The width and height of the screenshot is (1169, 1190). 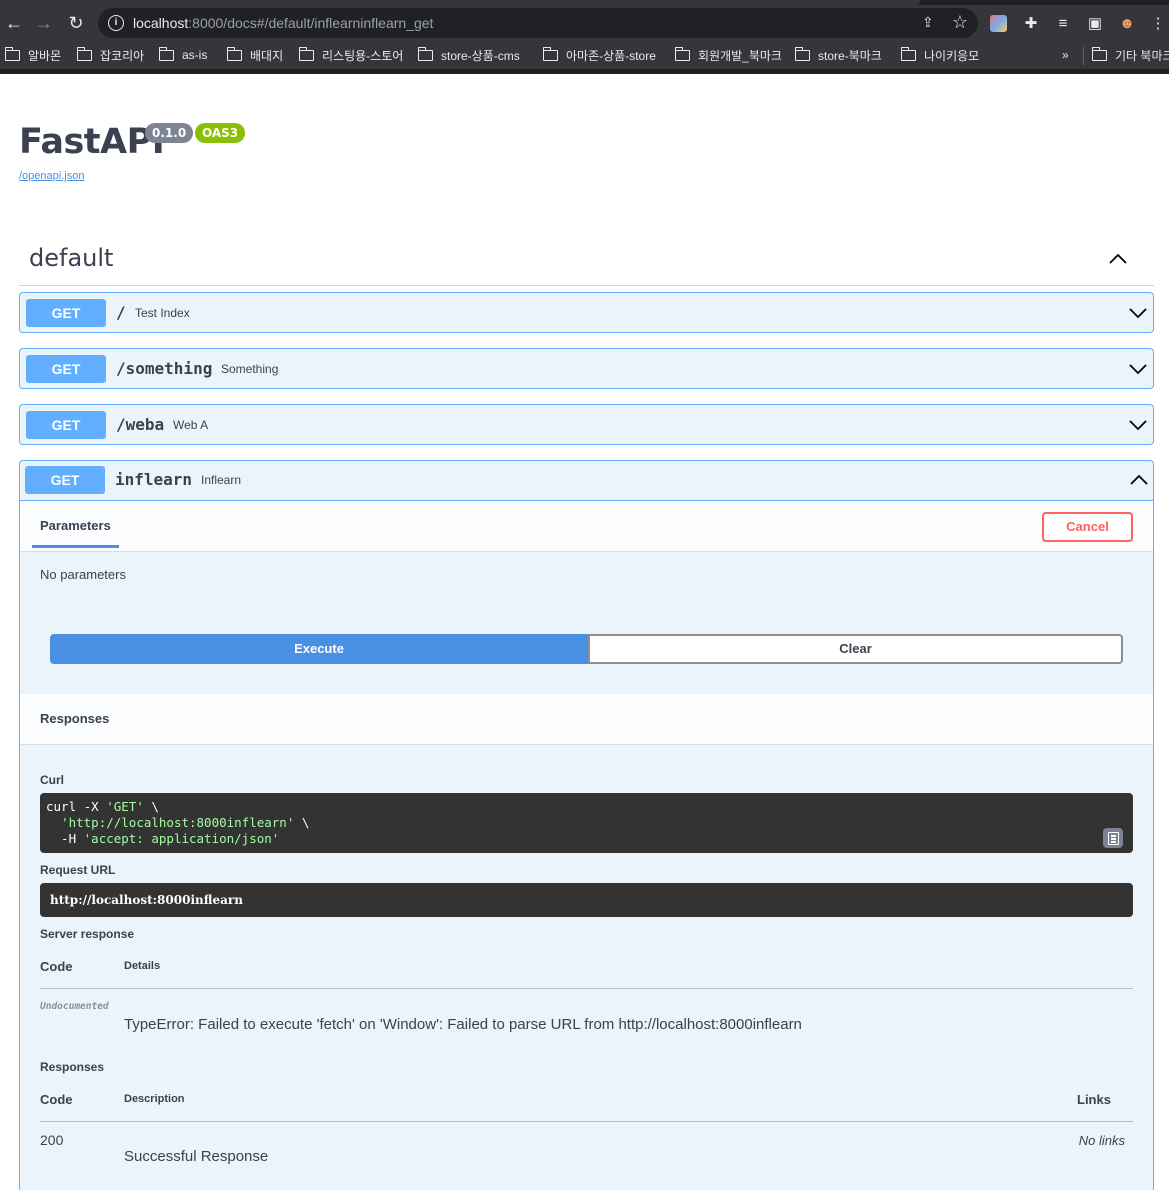 What do you see at coordinates (75, 525) in the screenshot?
I see `tab-parameters: Parameters` at bounding box center [75, 525].